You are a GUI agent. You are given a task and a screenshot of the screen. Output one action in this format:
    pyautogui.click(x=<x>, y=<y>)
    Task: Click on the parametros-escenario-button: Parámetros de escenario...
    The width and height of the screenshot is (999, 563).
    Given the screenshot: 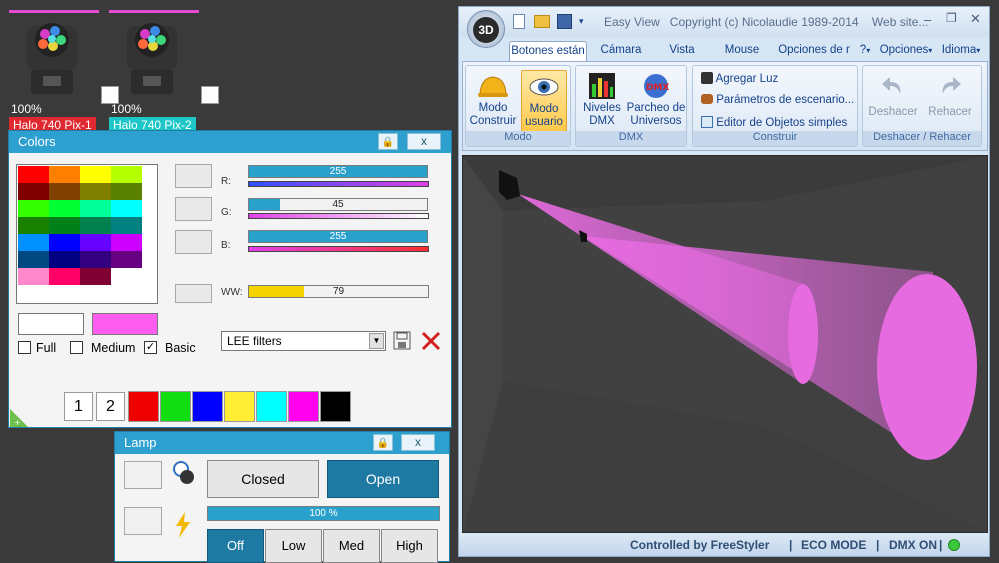 What is the action you would take?
    pyautogui.click(x=777, y=100)
    